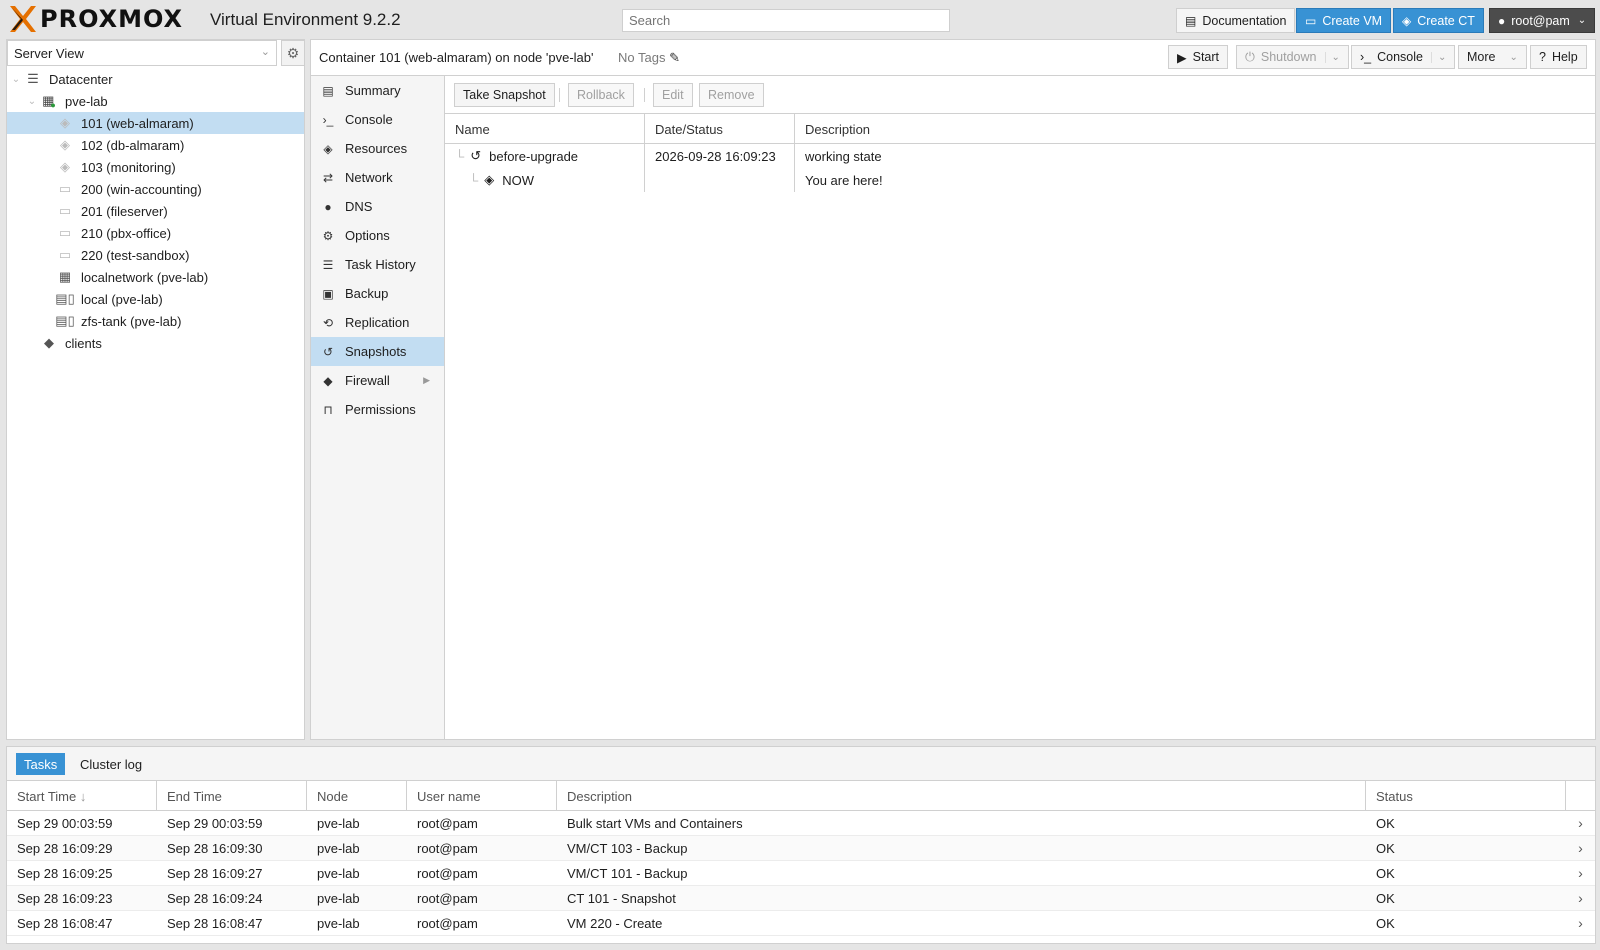 Image resolution: width=1600 pixels, height=950 pixels. I want to click on nav-summary: ▤ Summary, so click(377, 90).